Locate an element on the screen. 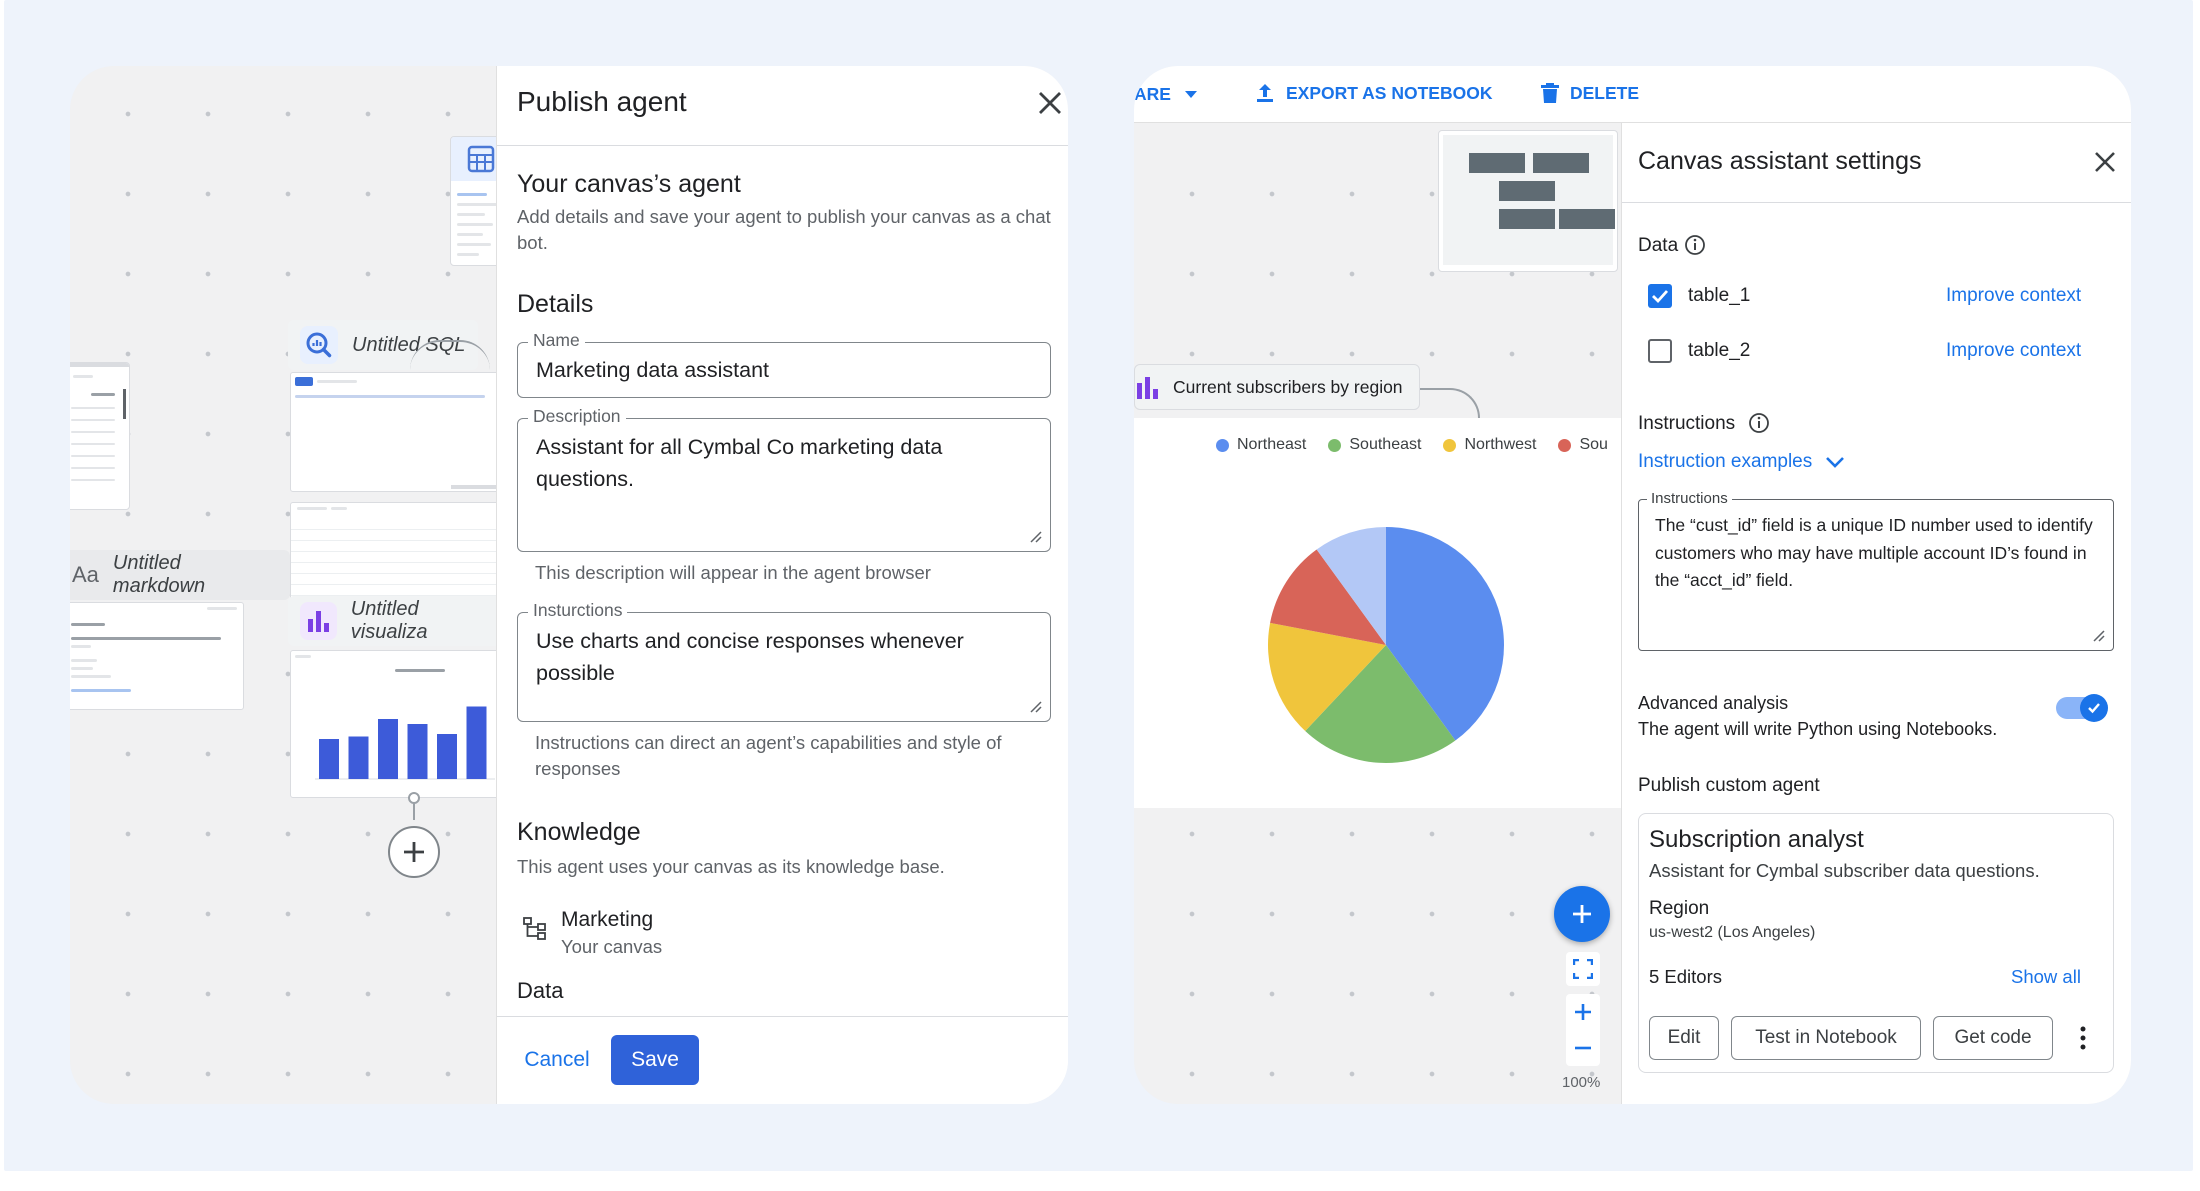  delete-label: DELETE is located at coordinates (1605, 92).